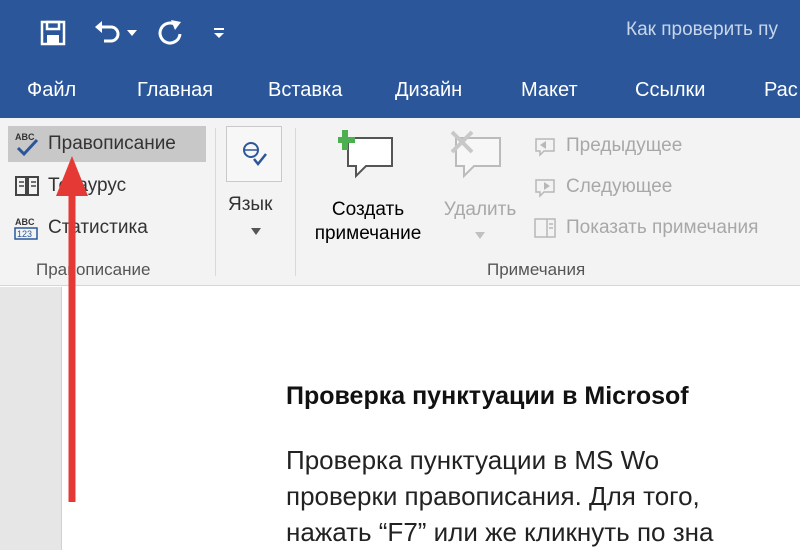  Describe the element at coordinates (536, 269) in the screenshot. I see `comments-group-label: Примечания` at that location.